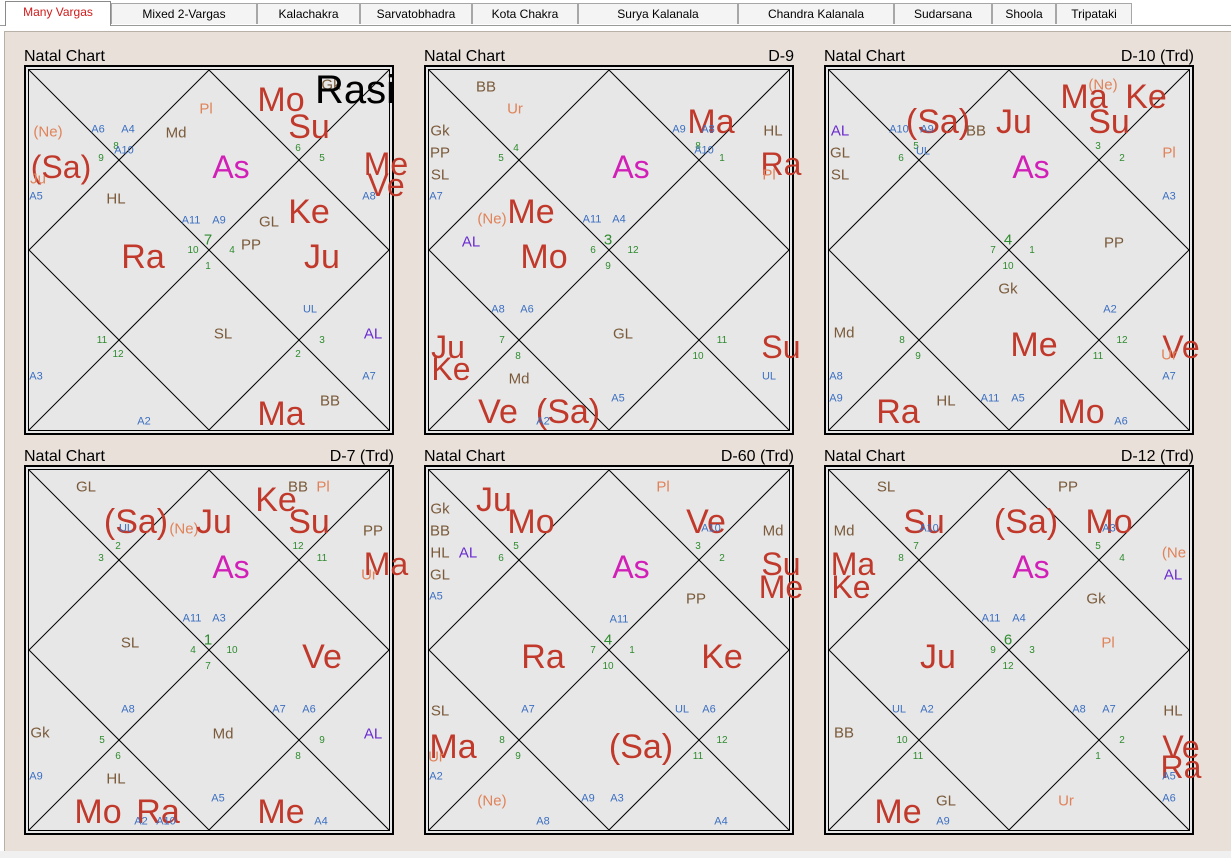 The height and width of the screenshot is (858, 1231). What do you see at coordinates (1024, 13) in the screenshot?
I see `tab-shoola: Shoola` at bounding box center [1024, 13].